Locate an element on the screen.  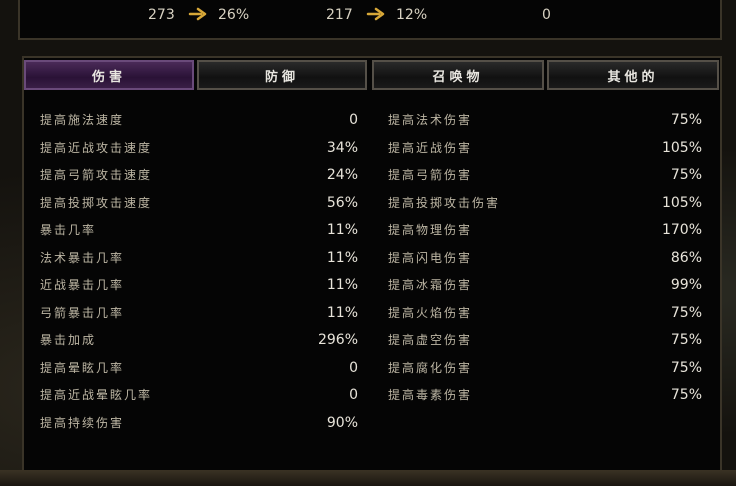
stat-label: 提高近战伤害 is located at coordinates (430, 148).